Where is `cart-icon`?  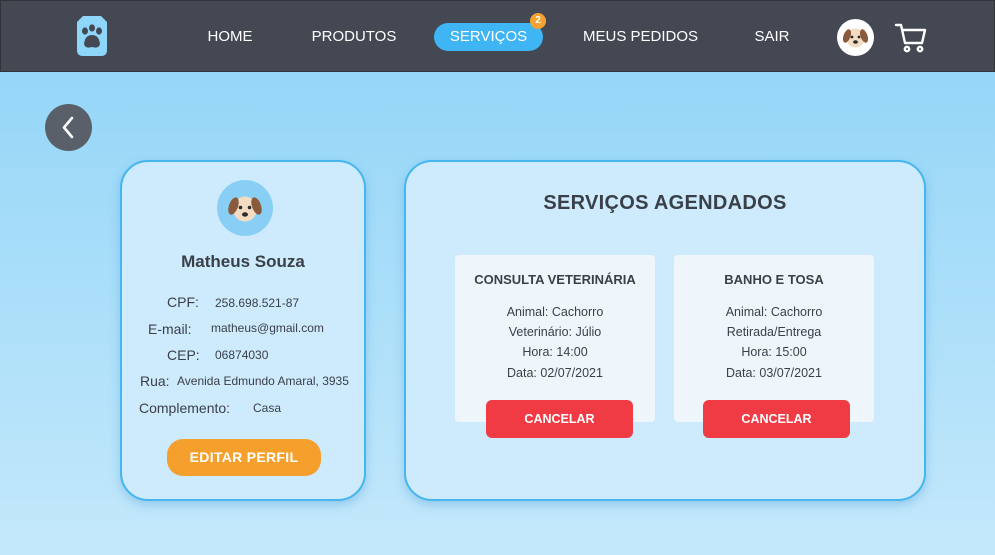
cart-icon is located at coordinates (911, 38).